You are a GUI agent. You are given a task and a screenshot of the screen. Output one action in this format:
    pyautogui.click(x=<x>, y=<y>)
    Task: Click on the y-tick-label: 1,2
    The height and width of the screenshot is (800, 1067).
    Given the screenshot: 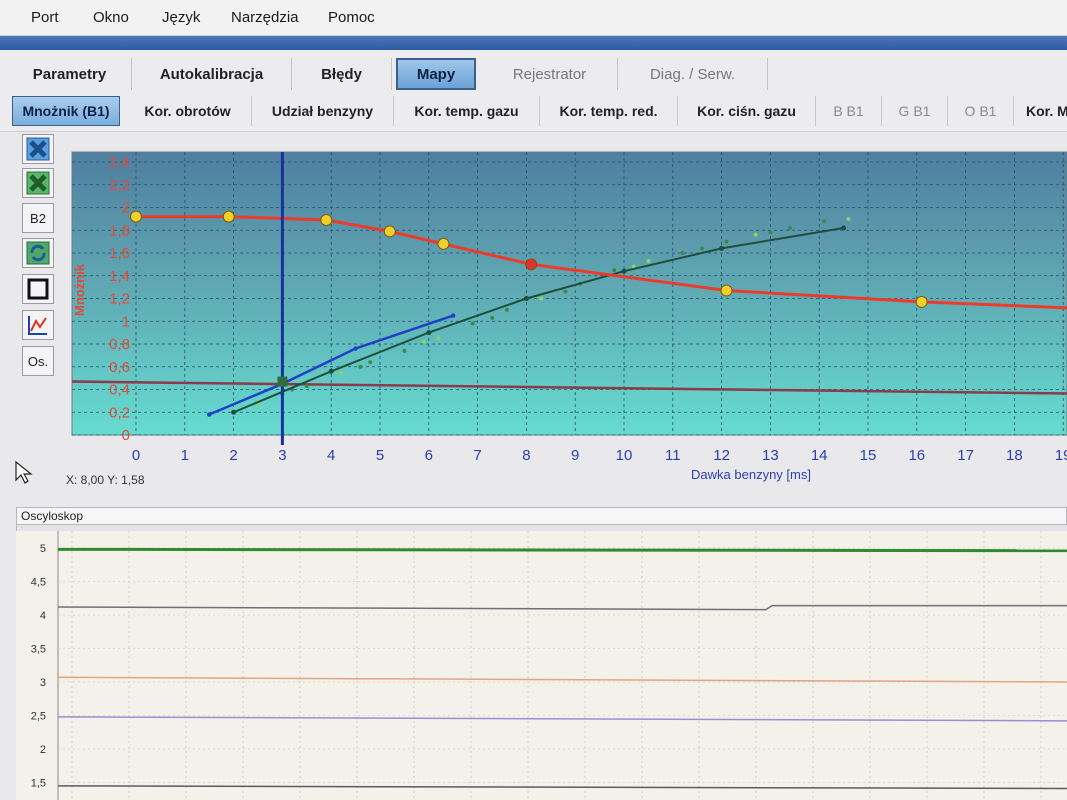 What is the action you would take?
    pyautogui.click(x=119, y=299)
    